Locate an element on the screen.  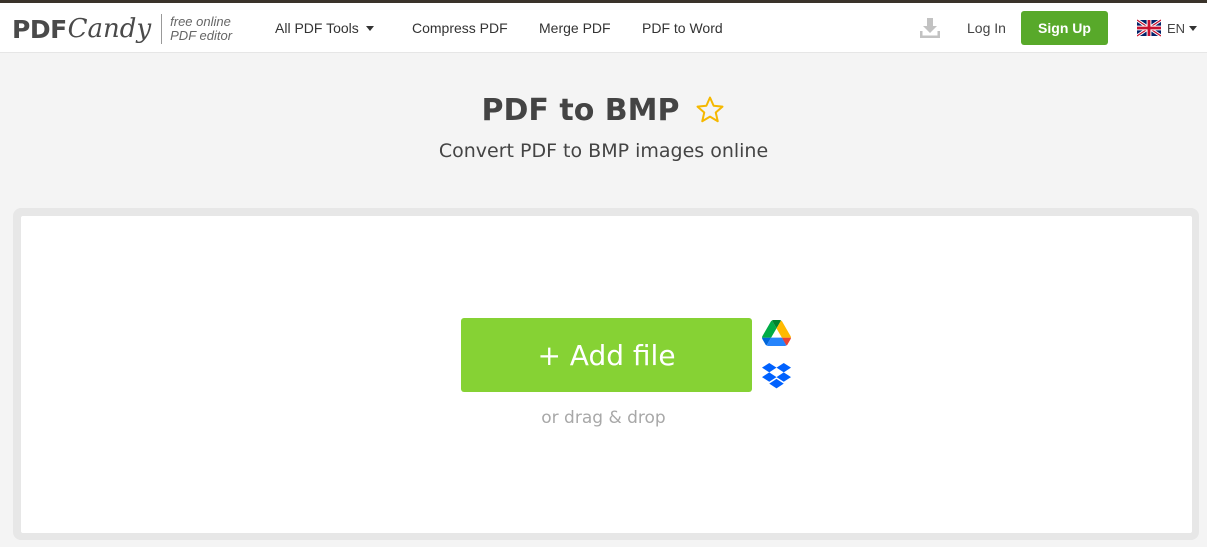
login-label: Log In is located at coordinates (986, 28).